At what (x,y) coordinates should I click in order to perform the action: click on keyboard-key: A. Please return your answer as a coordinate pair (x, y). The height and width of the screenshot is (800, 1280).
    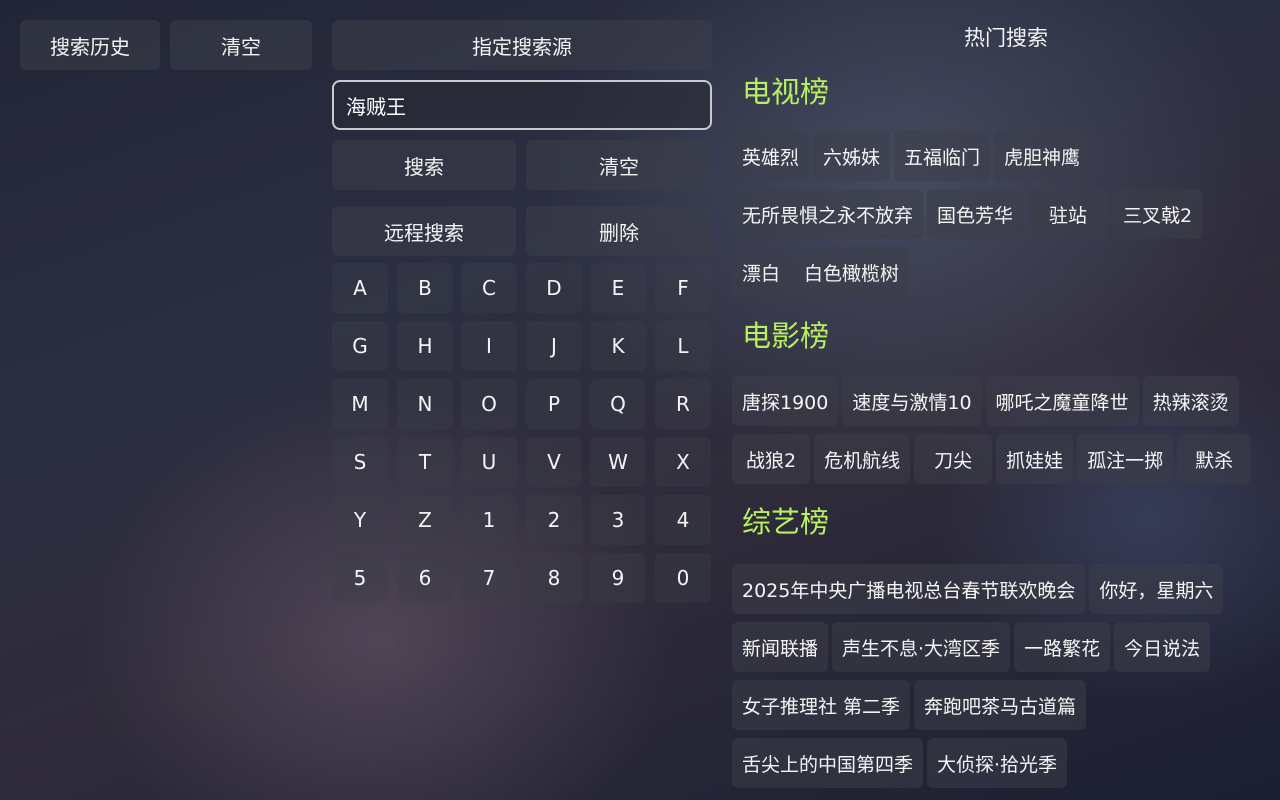
    Looking at the image, I should click on (360, 288).